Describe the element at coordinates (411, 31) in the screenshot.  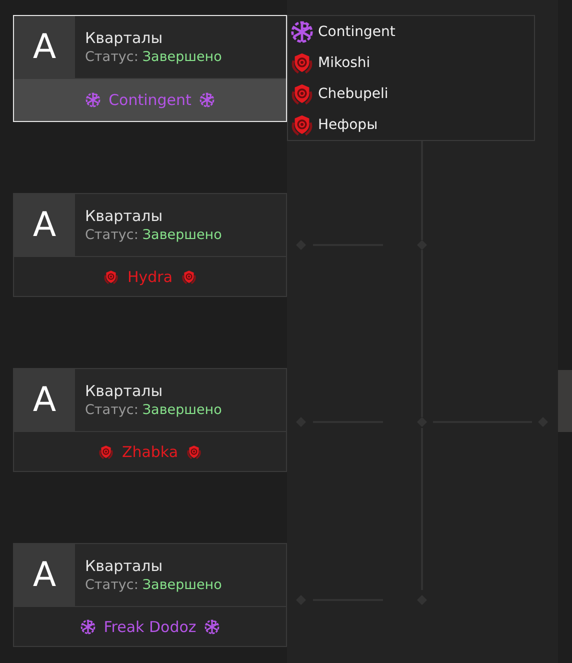
I see `team-option: Contingent` at that location.